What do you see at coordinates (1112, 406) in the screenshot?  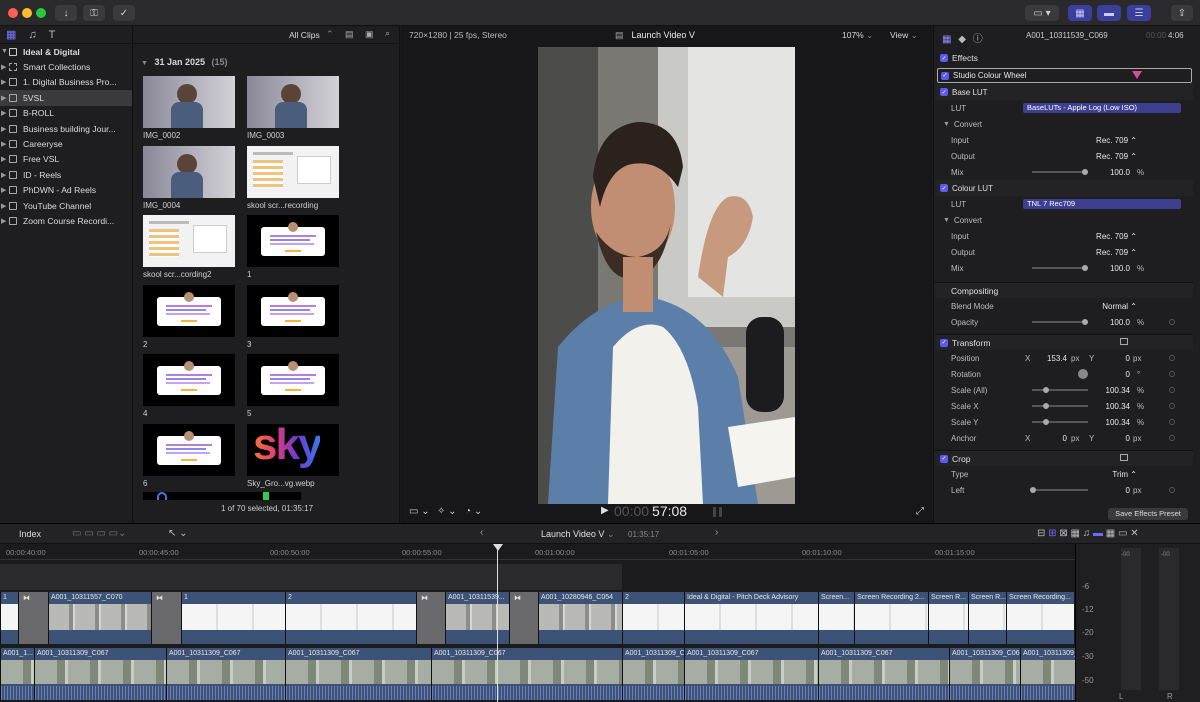 I see `scale-x-value: 100.34` at bounding box center [1112, 406].